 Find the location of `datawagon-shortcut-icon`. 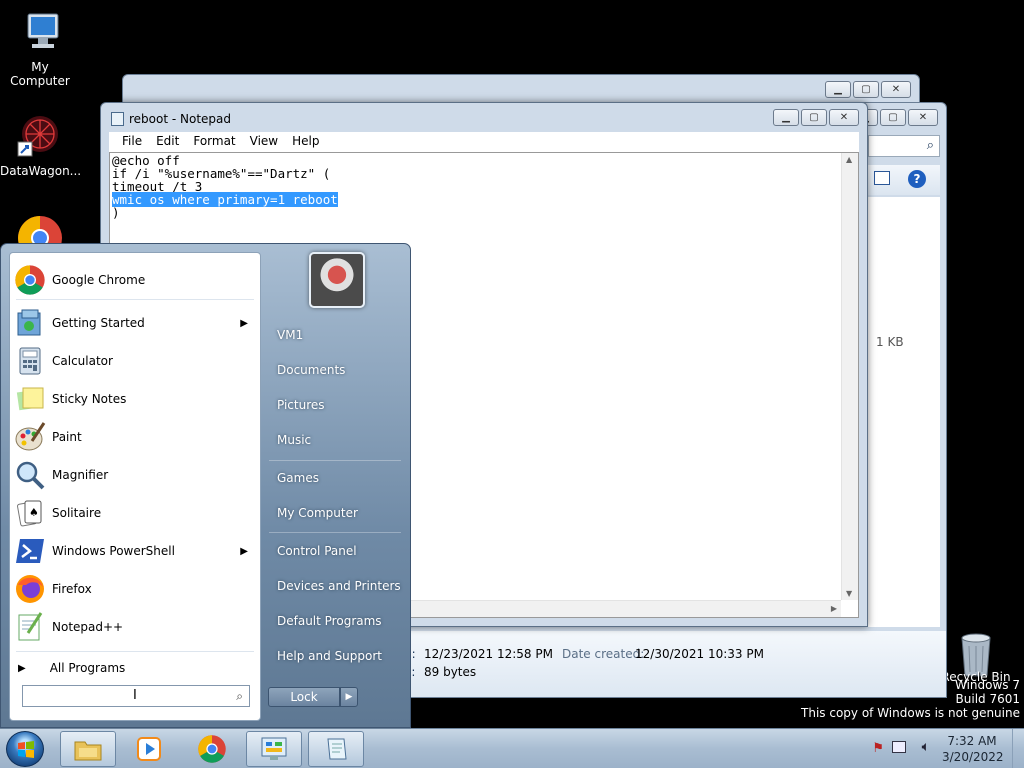

datawagon-shortcut-icon is located at coordinates (40, 136).